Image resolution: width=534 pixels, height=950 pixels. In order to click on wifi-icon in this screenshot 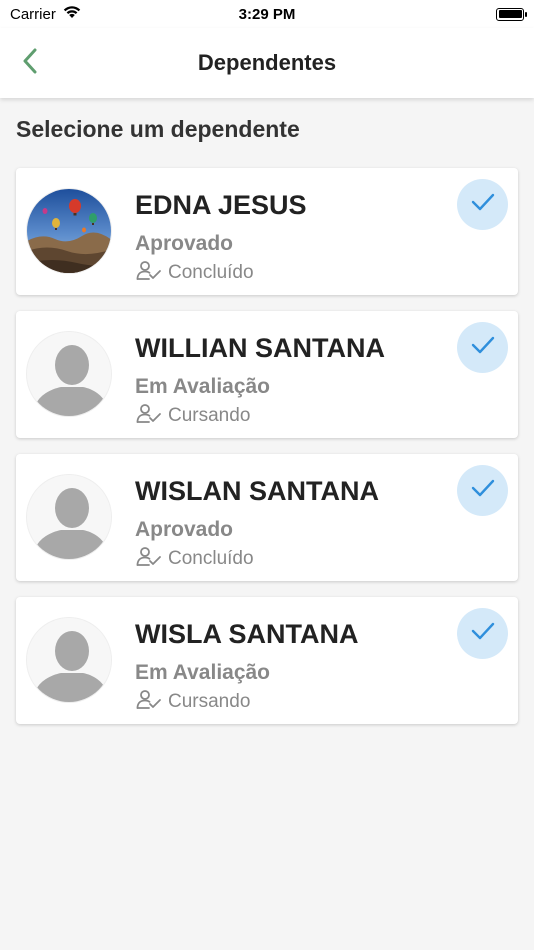, I will do `click(72, 14)`.